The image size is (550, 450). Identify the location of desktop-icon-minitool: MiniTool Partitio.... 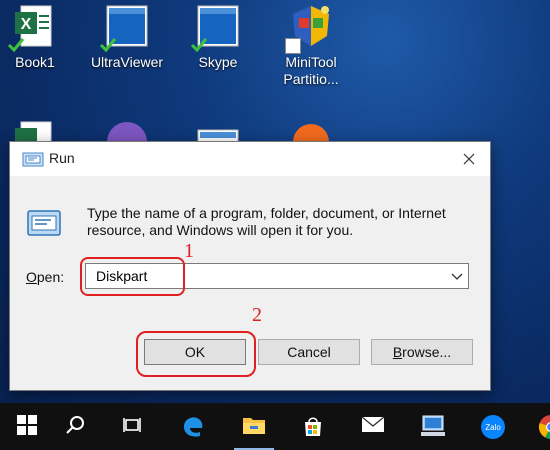
(311, 45).